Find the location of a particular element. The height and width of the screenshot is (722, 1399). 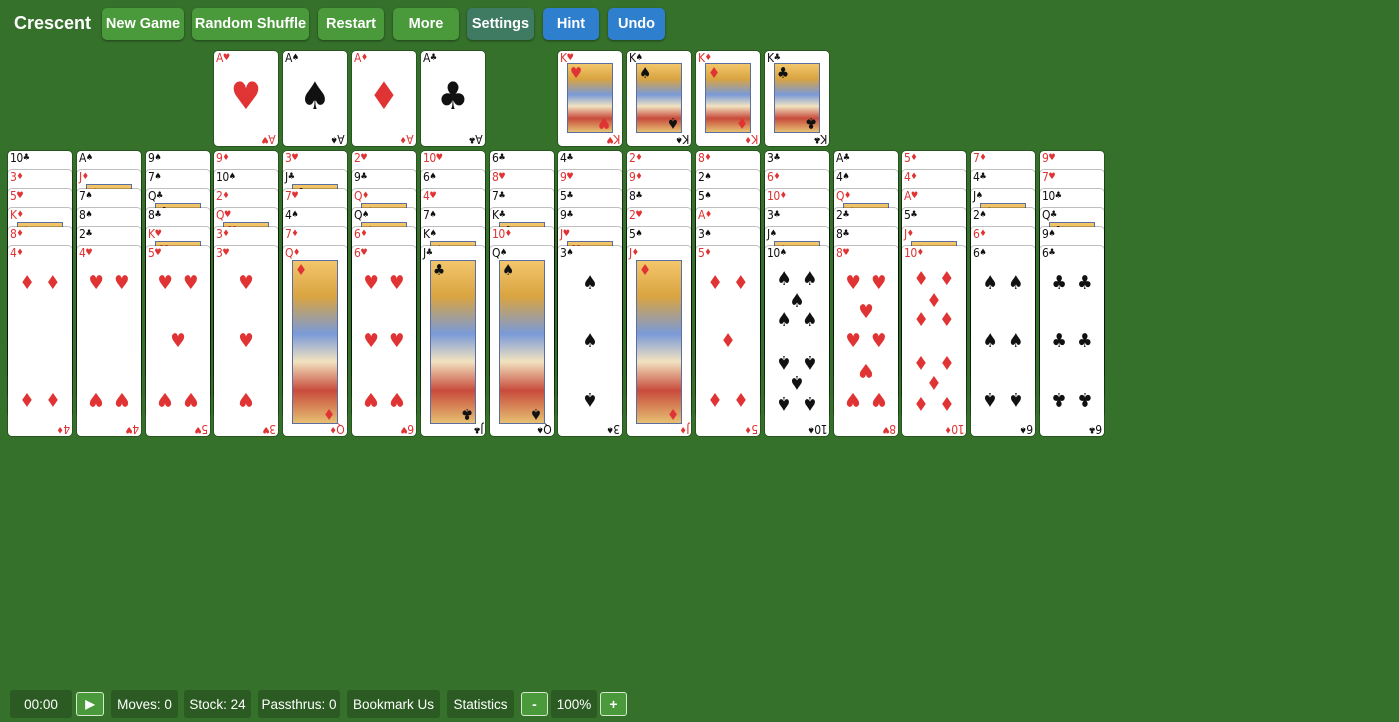

card-corner: J♣ is located at coordinates (428, 253).